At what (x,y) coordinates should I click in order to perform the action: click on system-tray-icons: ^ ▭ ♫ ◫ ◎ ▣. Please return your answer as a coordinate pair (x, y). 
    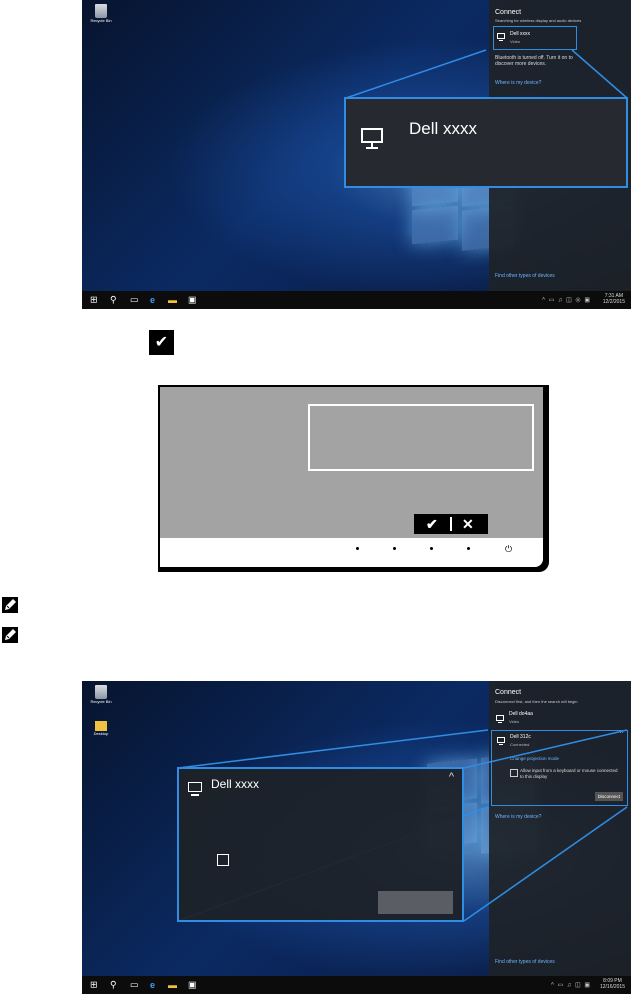
    Looking at the image, I should click on (566, 300).